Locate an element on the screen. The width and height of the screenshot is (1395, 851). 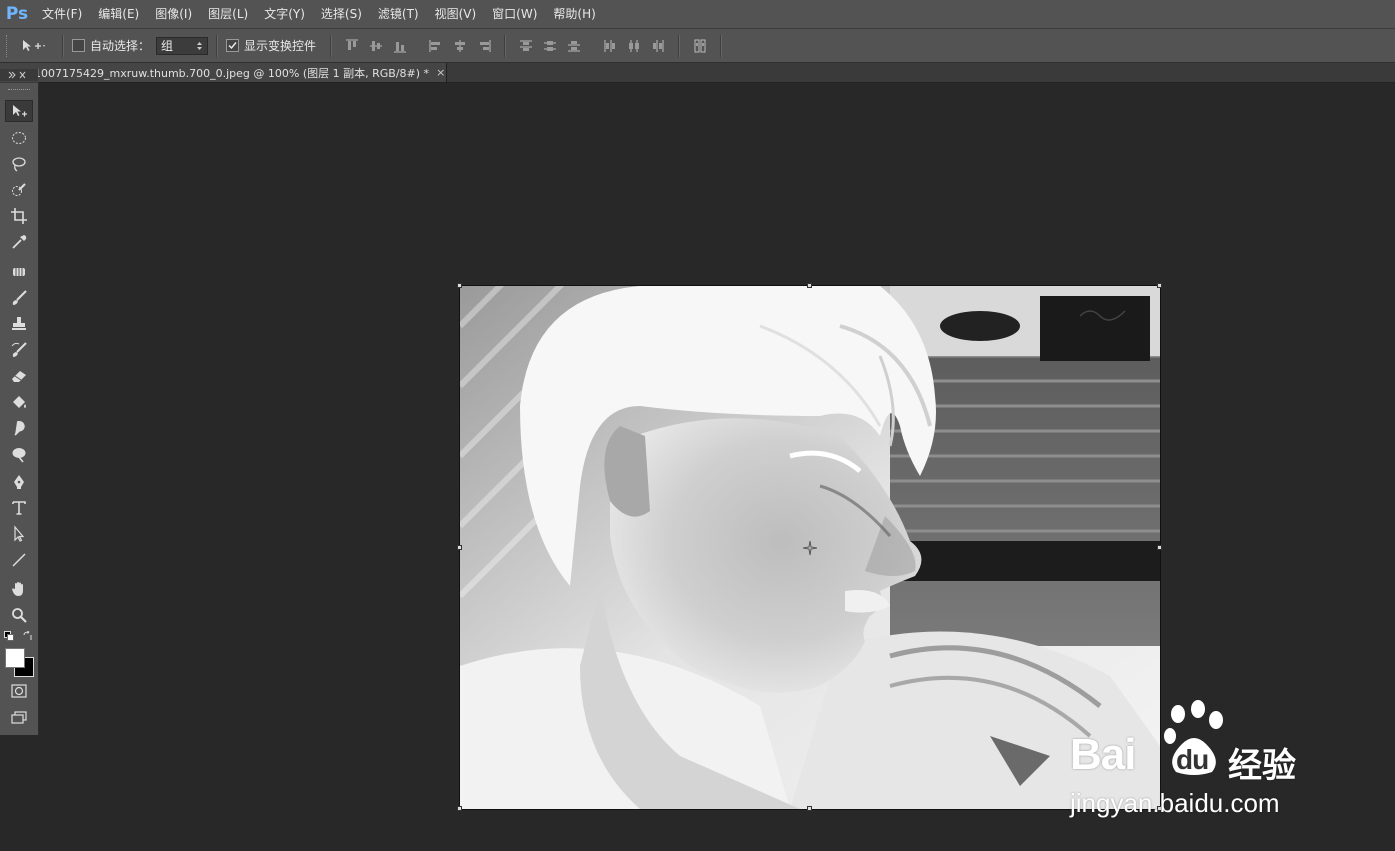
hand-tool is located at coordinates (19, 589).